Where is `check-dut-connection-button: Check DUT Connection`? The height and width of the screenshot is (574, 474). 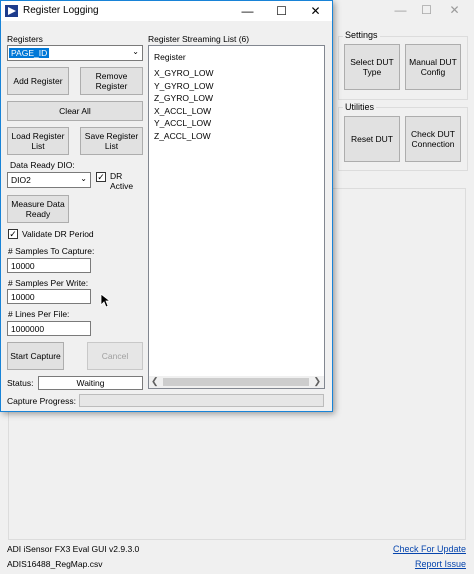
check-dut-connection-button: Check DUT Connection is located at coordinates (433, 139).